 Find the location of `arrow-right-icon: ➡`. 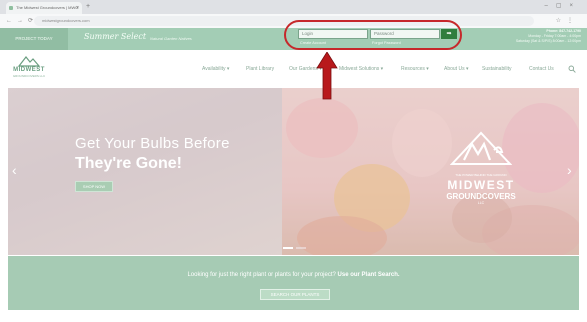

arrow-right-icon: ➡ is located at coordinates (449, 34).